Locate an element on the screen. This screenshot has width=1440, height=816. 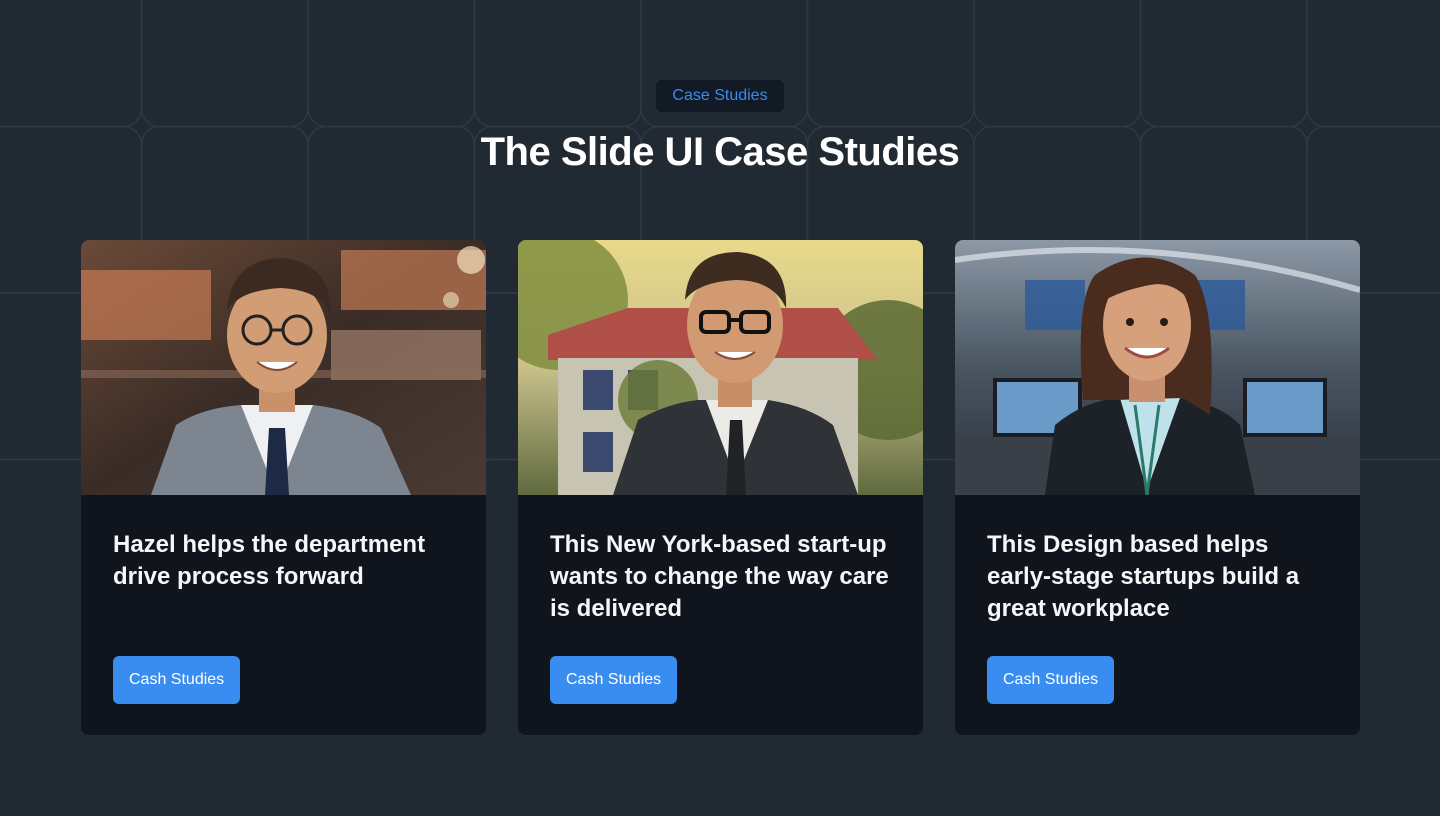
page-title: The Slide UI Case Studies is located at coordinates (720, 152).